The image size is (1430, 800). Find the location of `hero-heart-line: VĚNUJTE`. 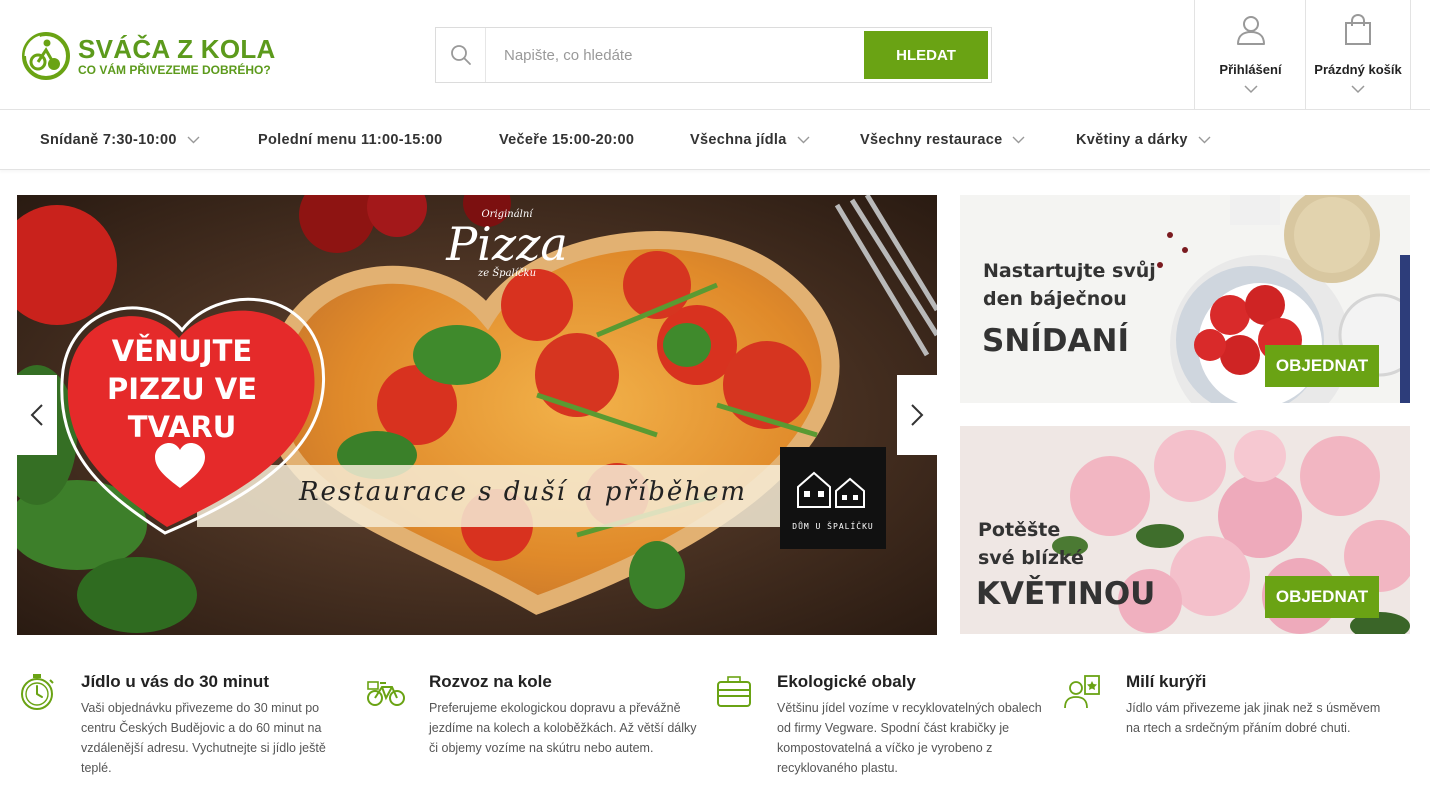

hero-heart-line: VĚNUJTE is located at coordinates (182, 351).